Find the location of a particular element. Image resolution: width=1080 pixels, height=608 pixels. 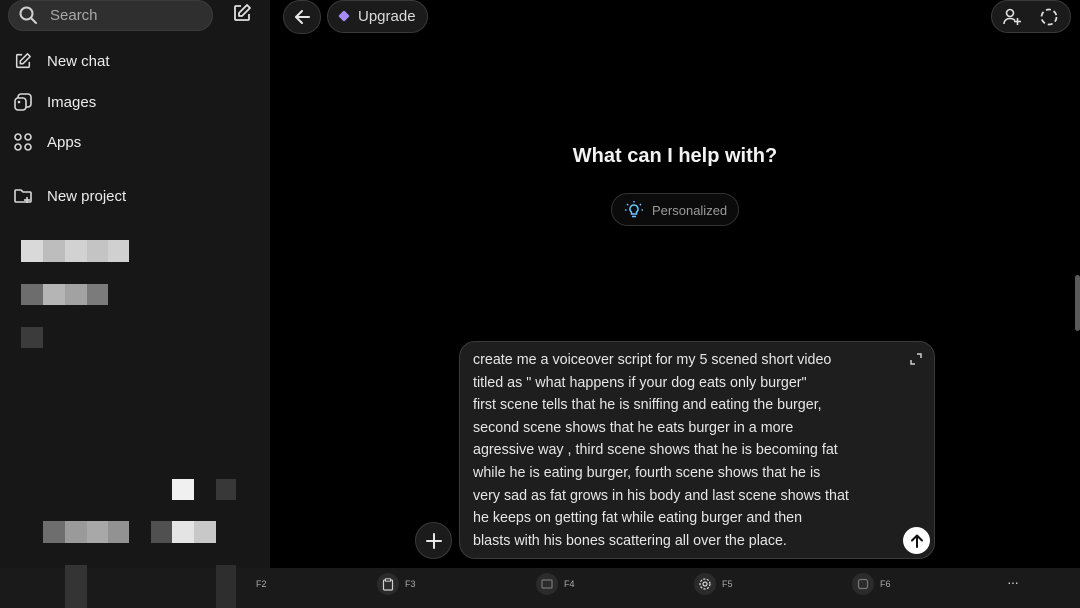

f2-key: F2 is located at coordinates (247, 584).